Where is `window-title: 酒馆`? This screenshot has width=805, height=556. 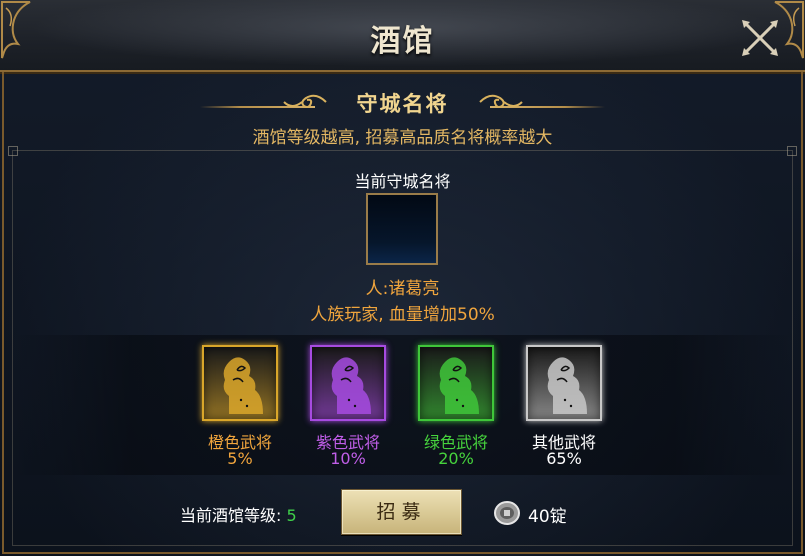
window-title: 酒馆 is located at coordinates (402, 41).